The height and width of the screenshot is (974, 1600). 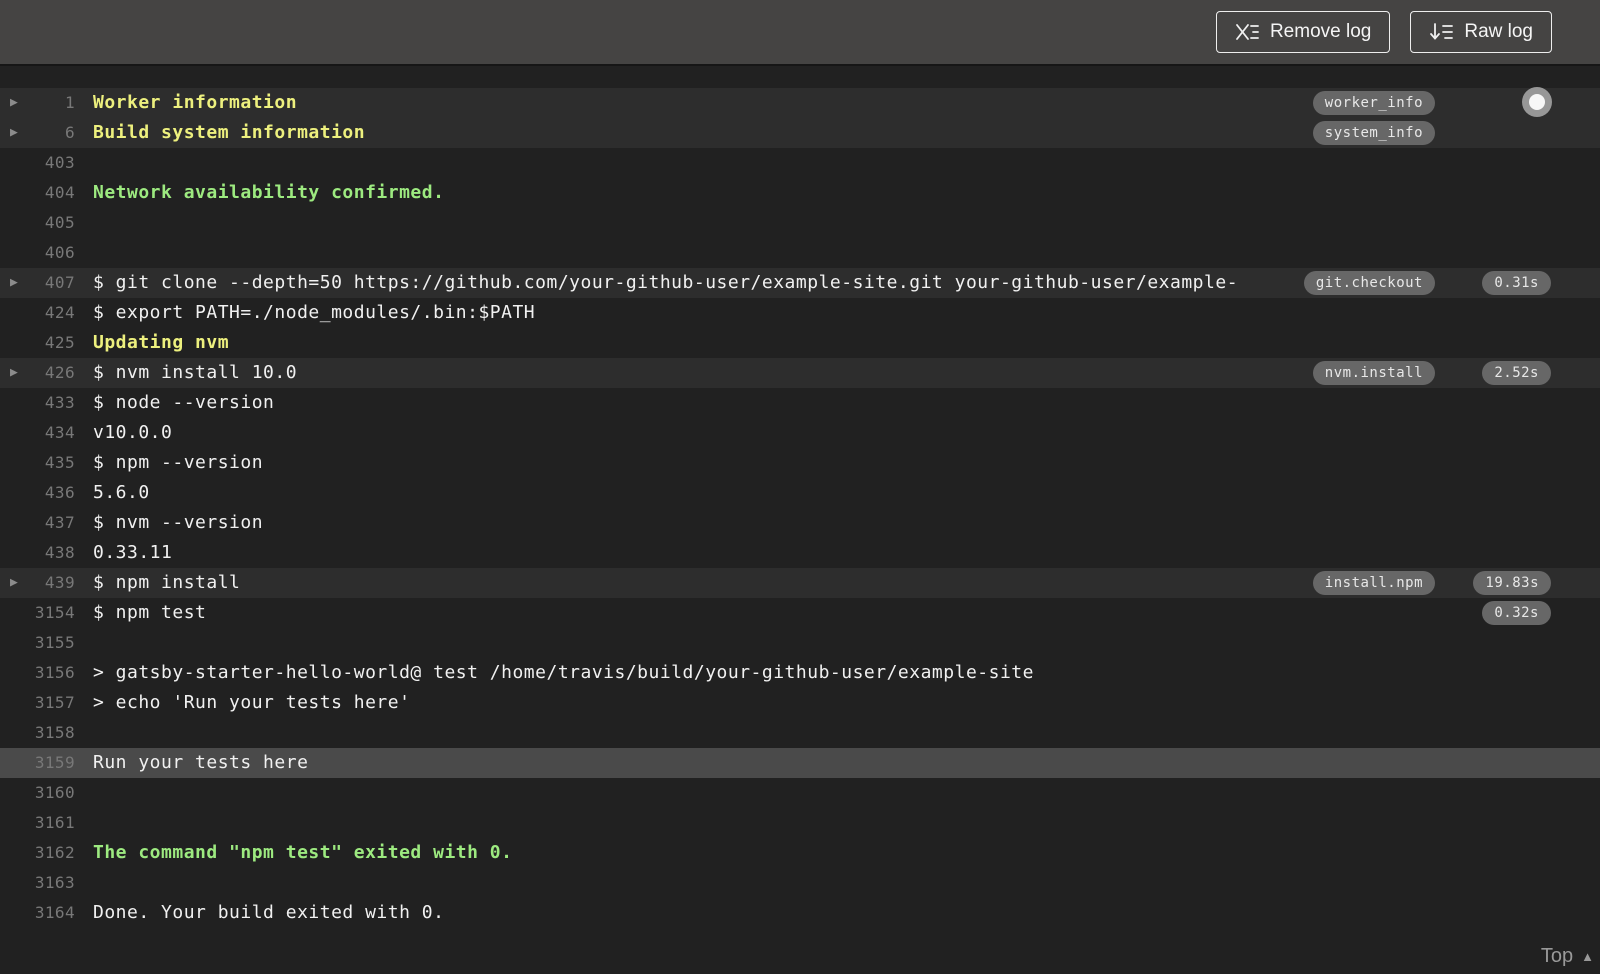 I want to click on log-row-gutter: 3161, so click(x=46, y=823).